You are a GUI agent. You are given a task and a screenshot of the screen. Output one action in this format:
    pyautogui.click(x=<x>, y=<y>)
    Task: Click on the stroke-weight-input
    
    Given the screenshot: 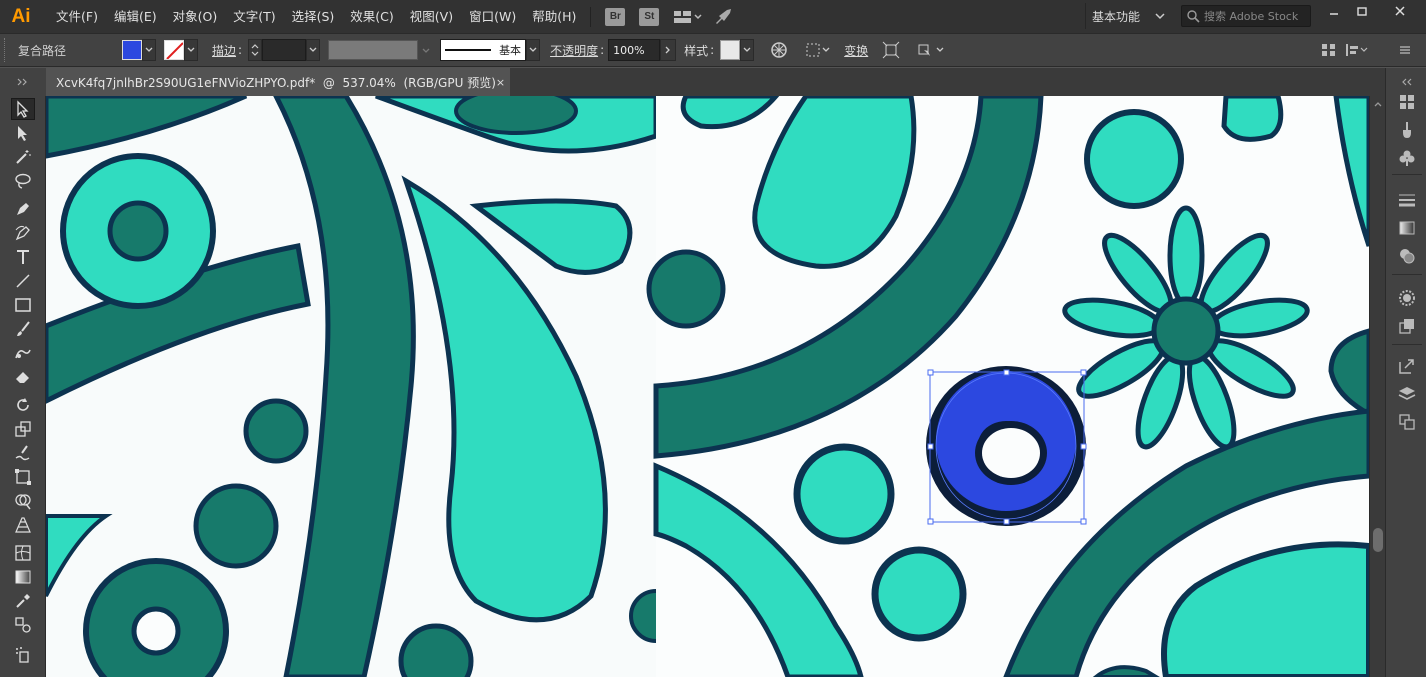 What is the action you would take?
    pyautogui.click(x=284, y=50)
    